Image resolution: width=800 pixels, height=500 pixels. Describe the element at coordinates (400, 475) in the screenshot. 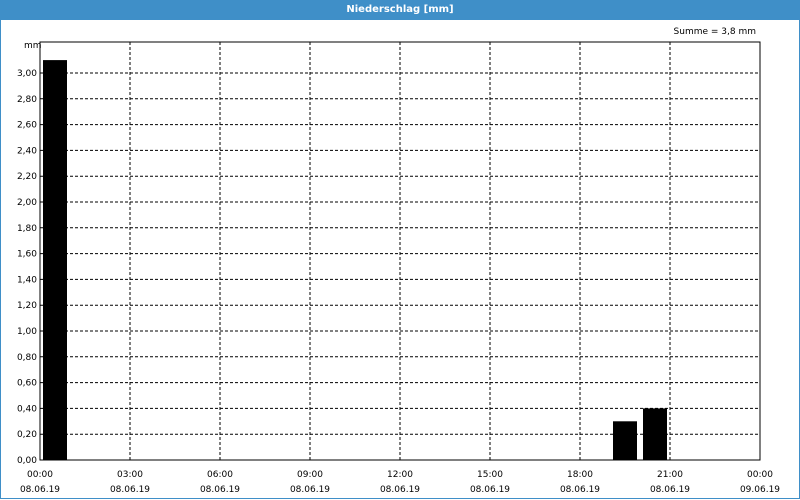

I see `x-tick-time: 12:00` at that location.